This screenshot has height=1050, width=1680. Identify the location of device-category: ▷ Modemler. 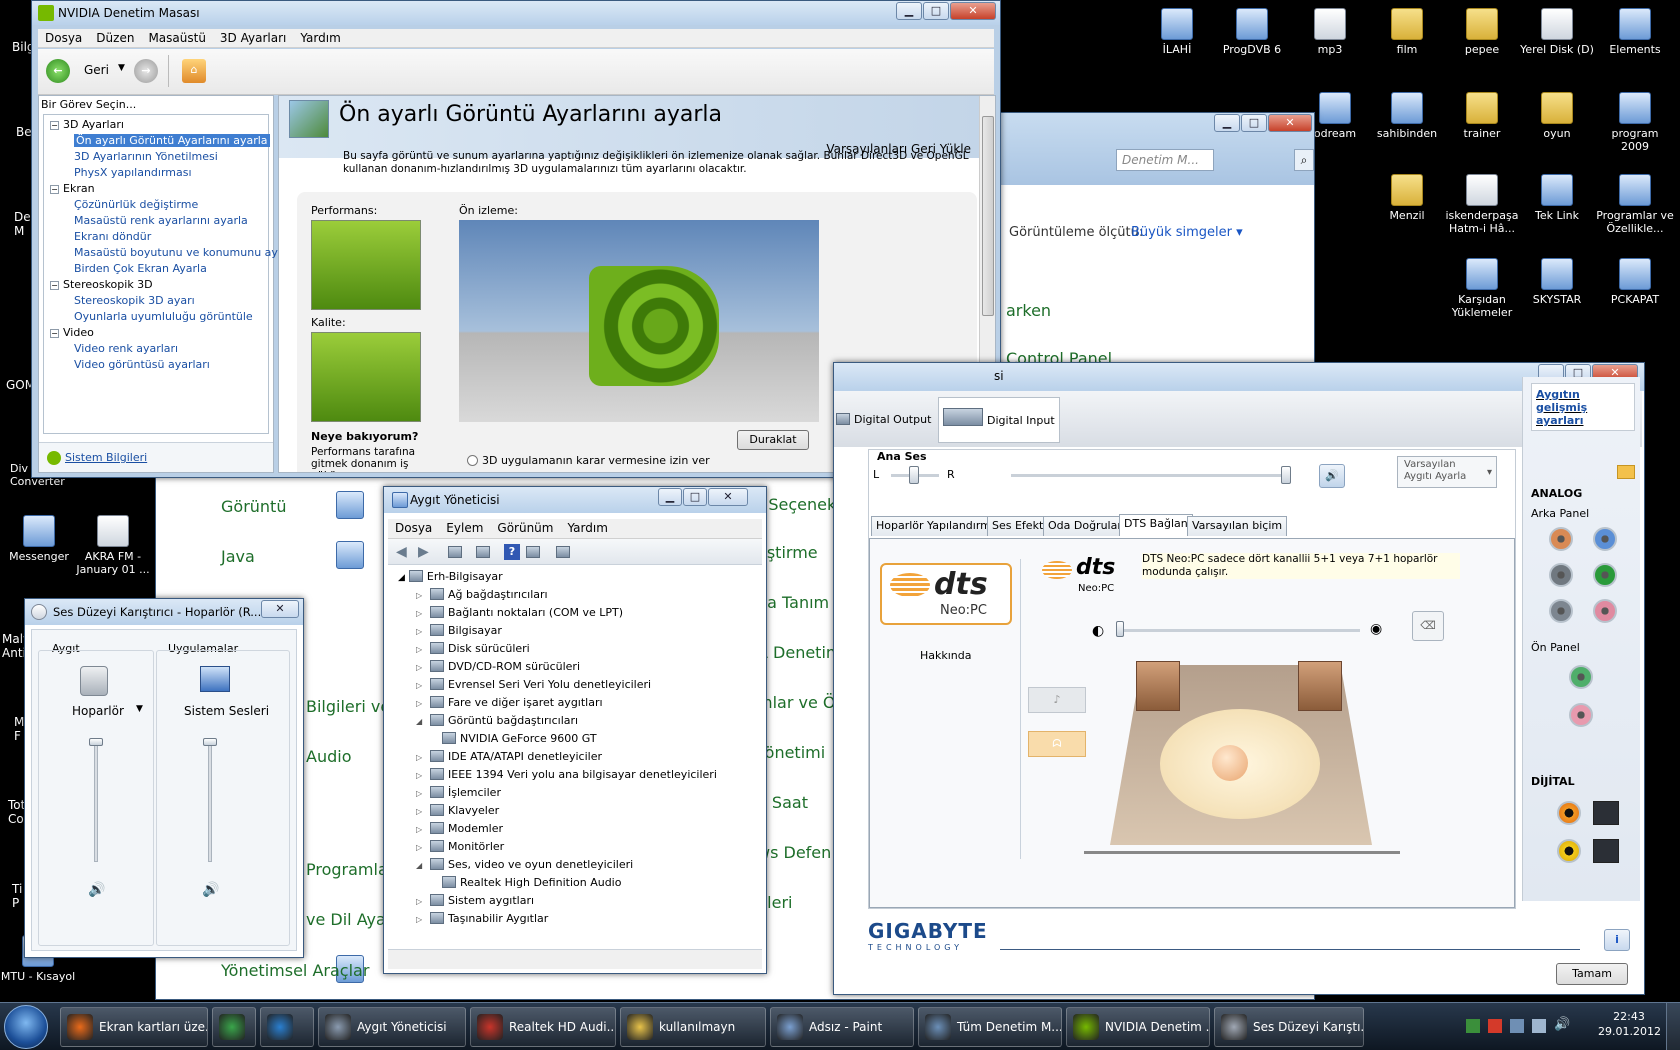
(459, 829).